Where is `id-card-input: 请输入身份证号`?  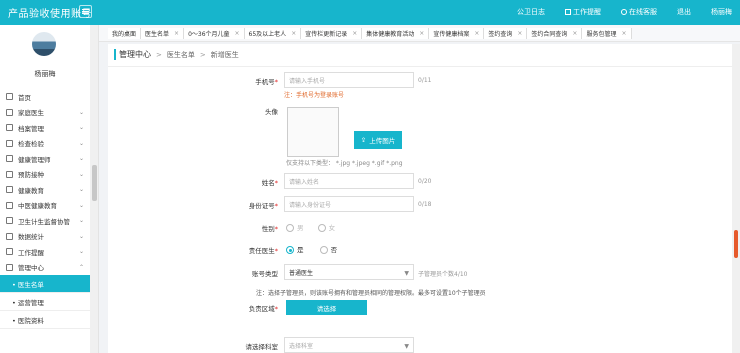
id-card-input: 请输入身份证号 is located at coordinates (349, 204).